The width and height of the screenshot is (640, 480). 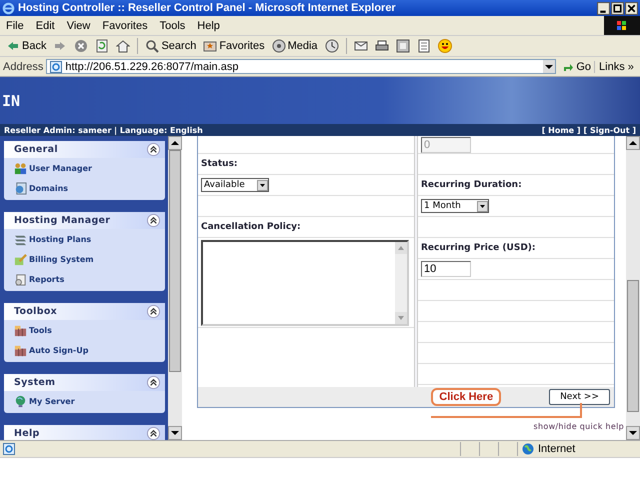 What do you see at coordinates (89, 188) in the screenshot?
I see `sidebar-item: Domains` at bounding box center [89, 188].